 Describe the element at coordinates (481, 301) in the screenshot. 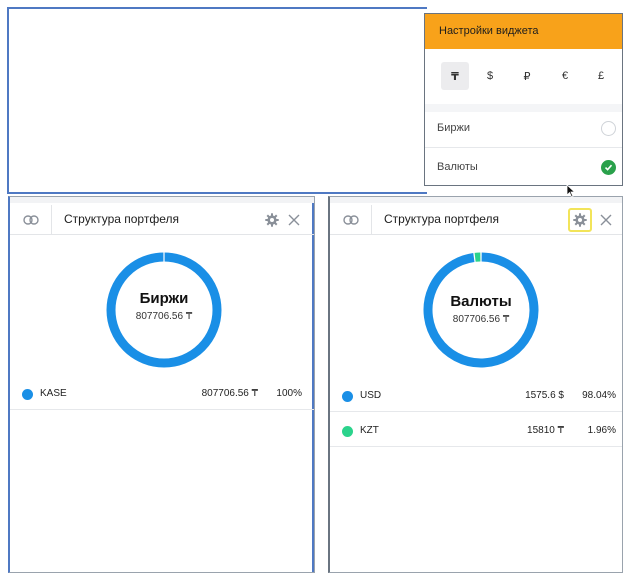

I see `donut-title: Валюты` at that location.